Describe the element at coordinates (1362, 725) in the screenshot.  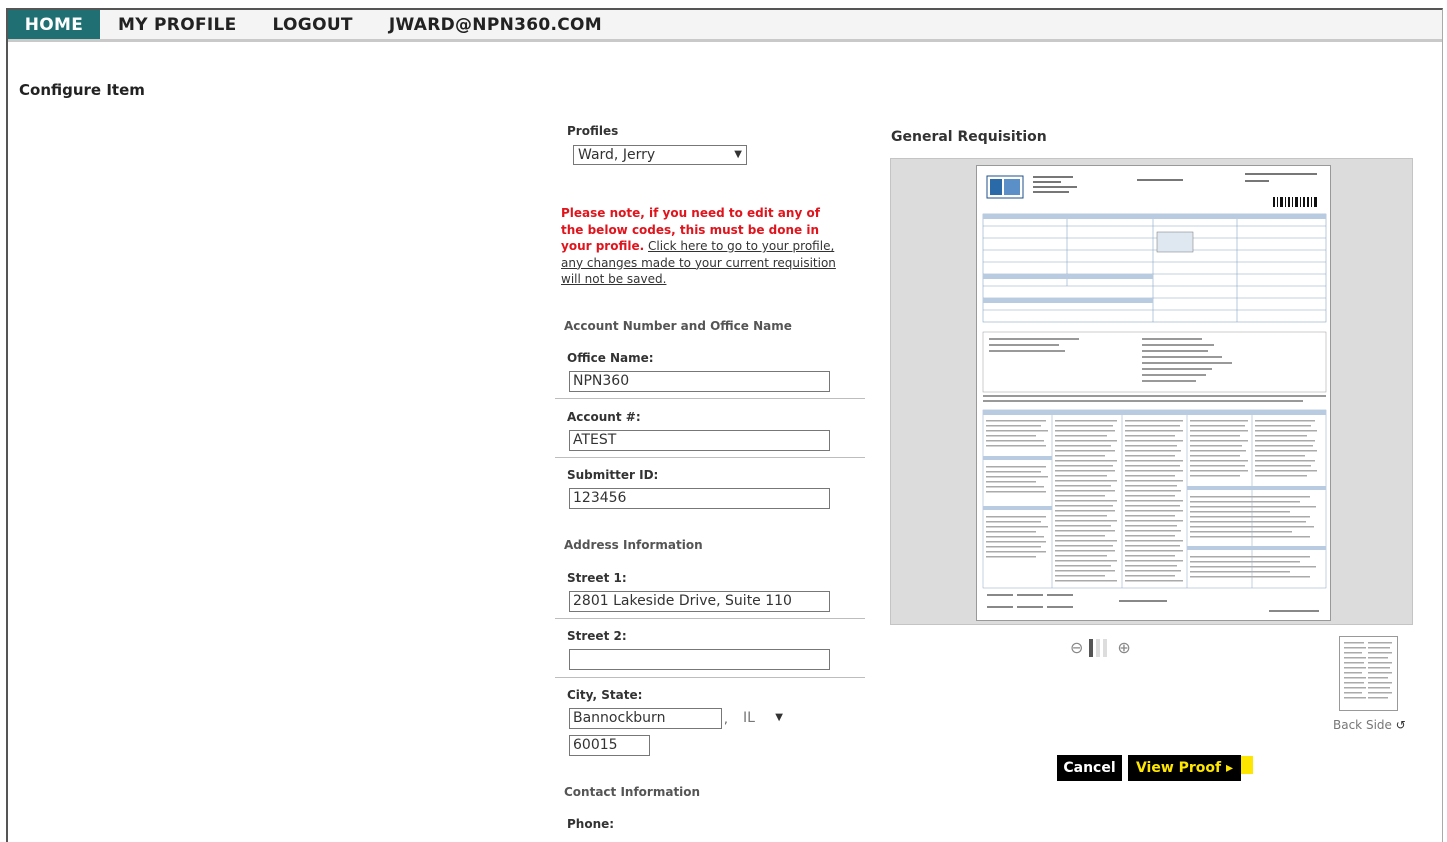
I see `back-side-label: Back Side` at that location.